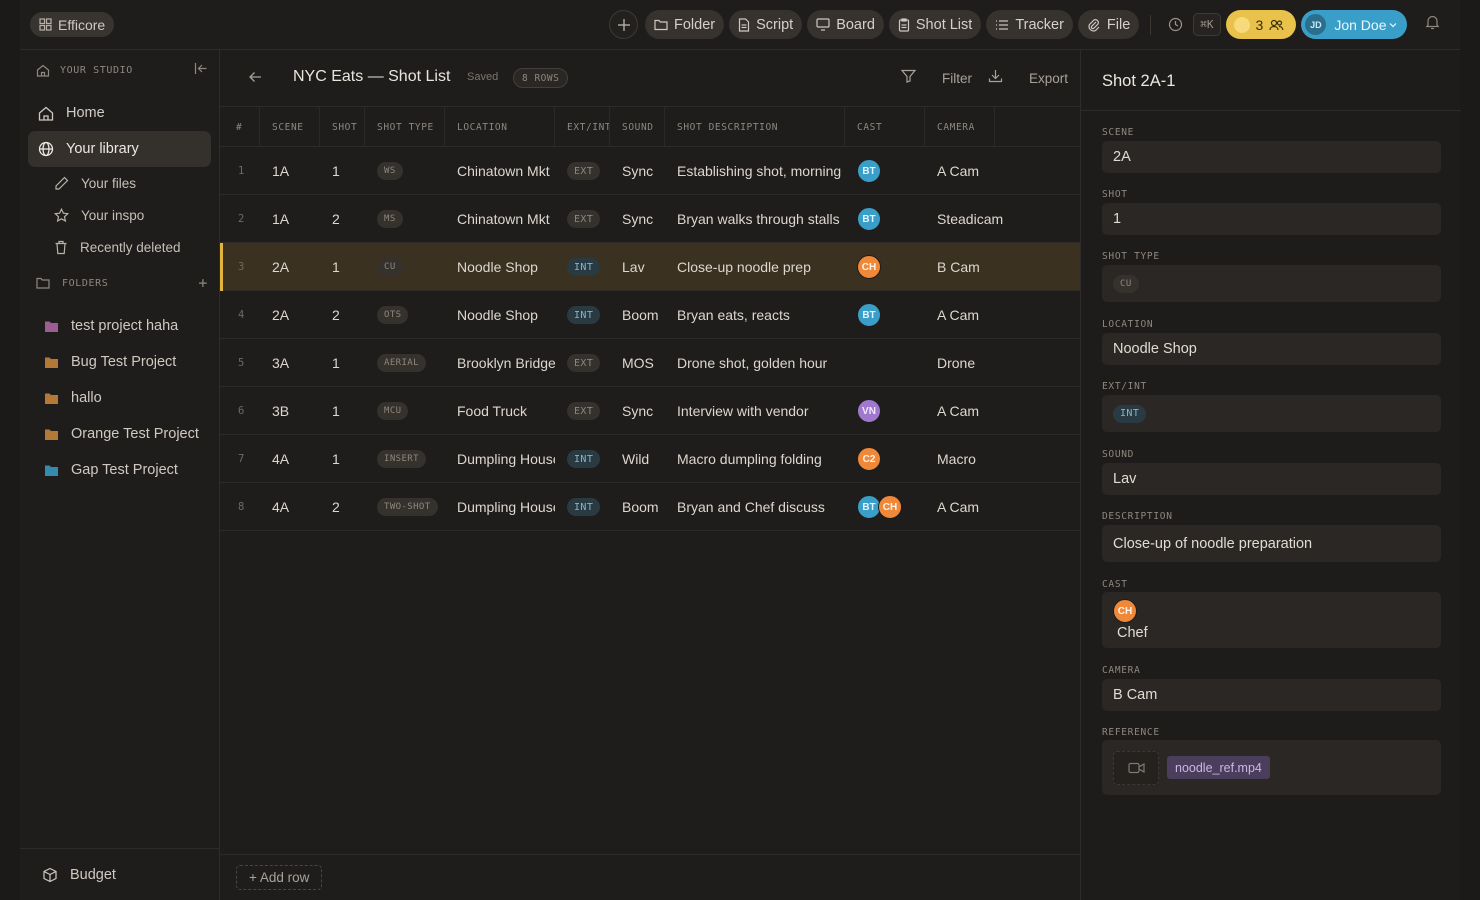  What do you see at coordinates (1029, 24) in the screenshot?
I see `new-tracker-button: Tracker` at bounding box center [1029, 24].